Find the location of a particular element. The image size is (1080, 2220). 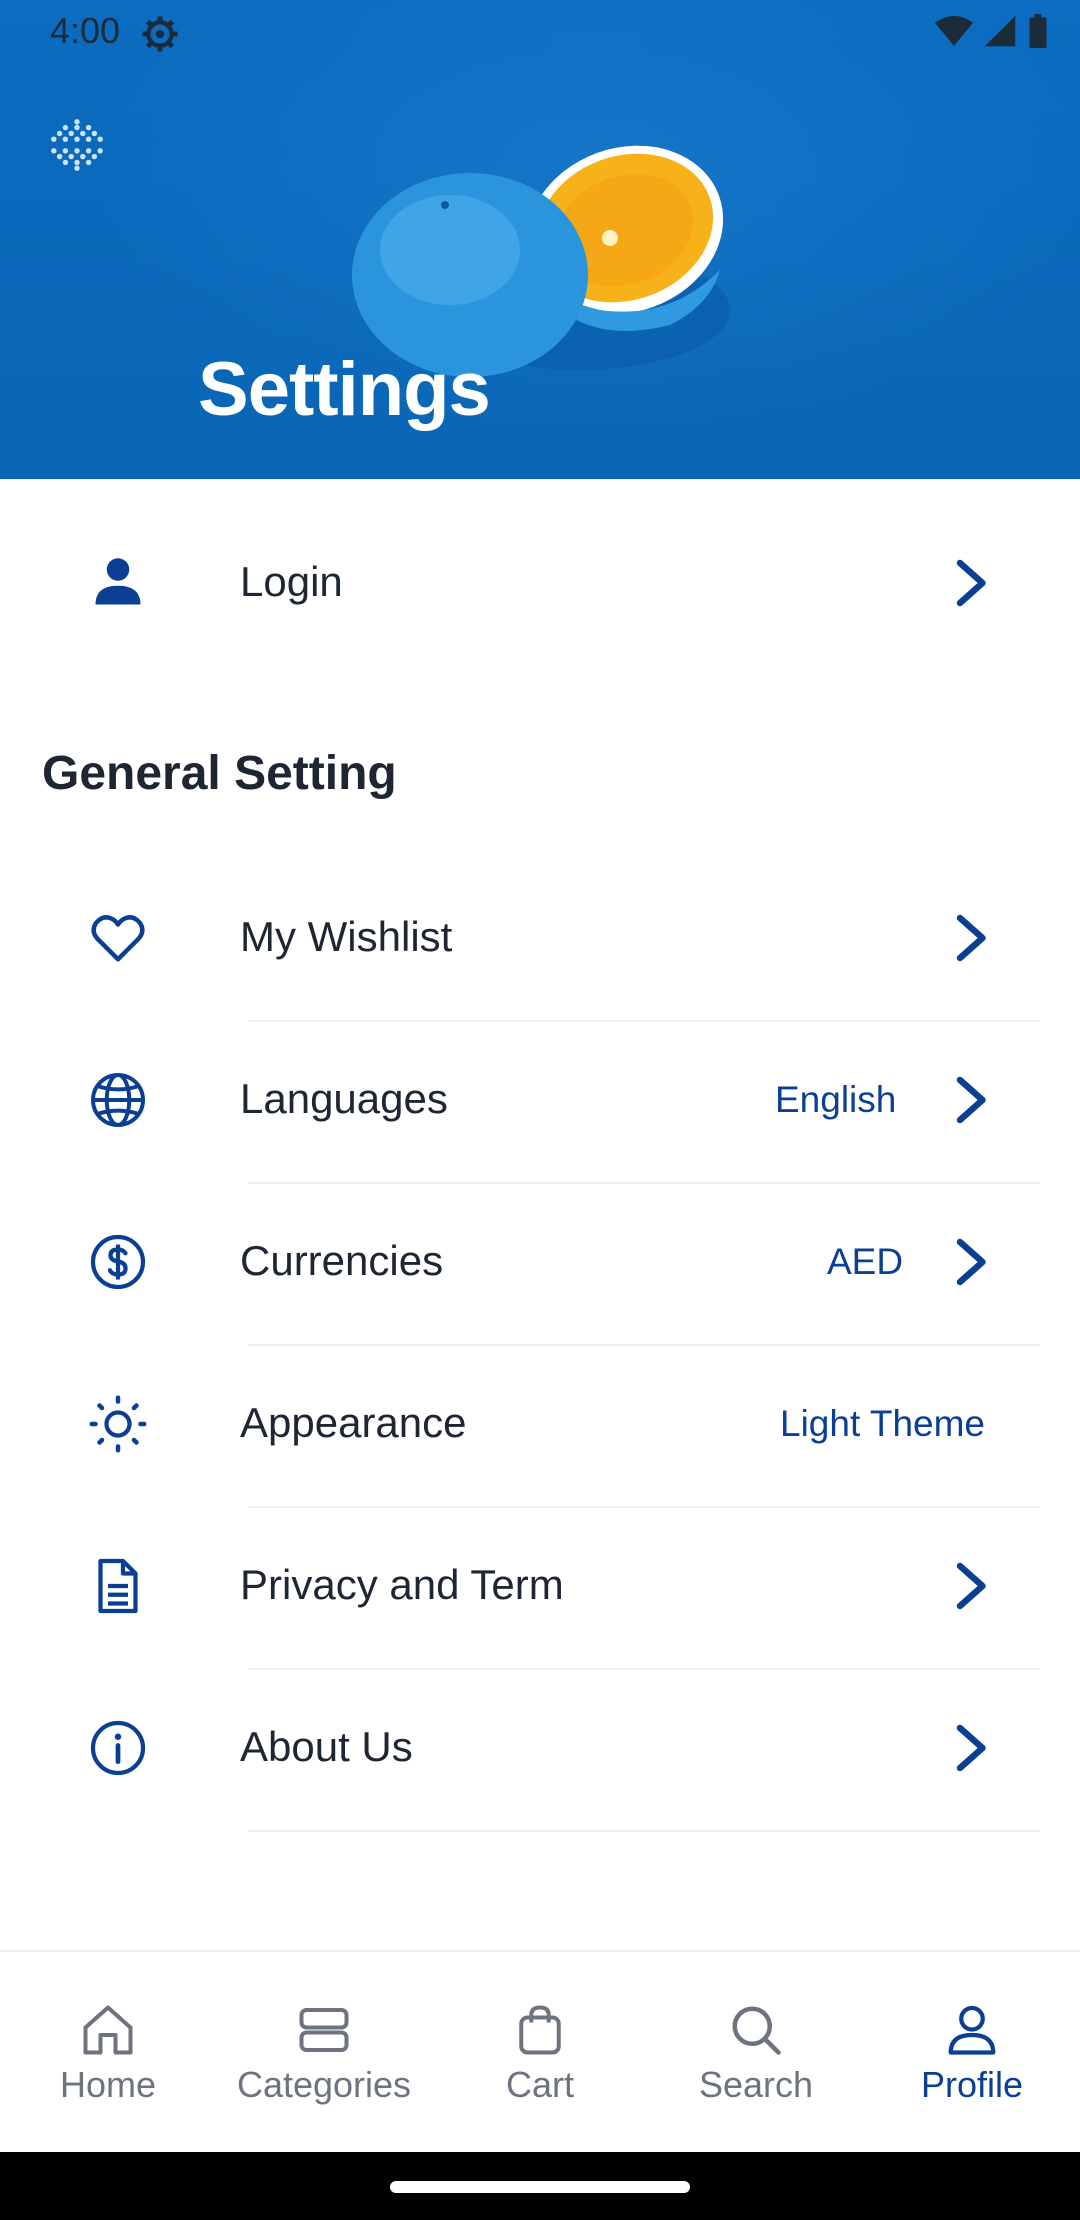

languages-row: Languages English is located at coordinates (540, 1100).